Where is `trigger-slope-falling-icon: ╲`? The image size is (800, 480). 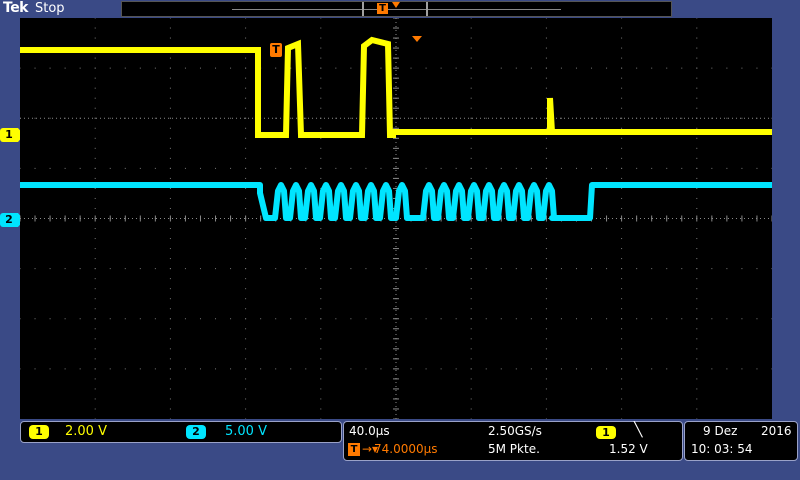 trigger-slope-falling-icon: ╲ is located at coordinates (638, 430).